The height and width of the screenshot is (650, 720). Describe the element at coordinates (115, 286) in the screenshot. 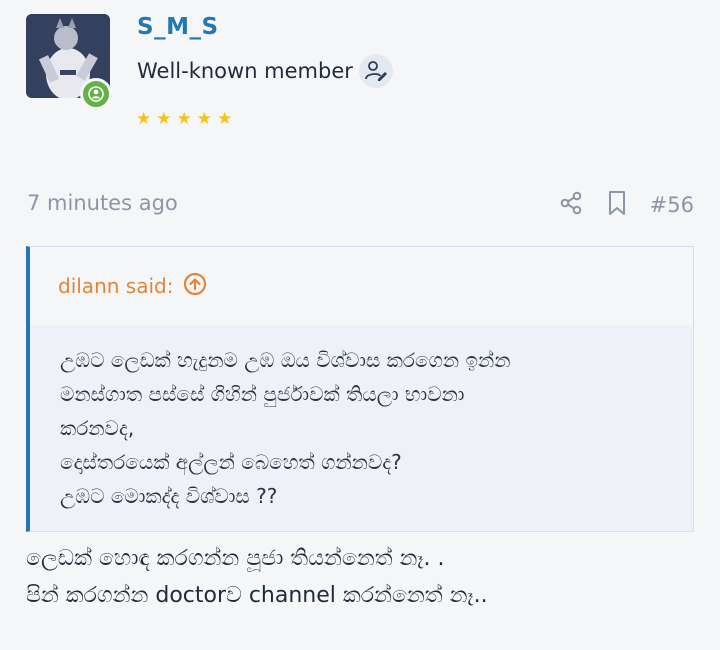

I see `quote-author: dilann said:` at that location.